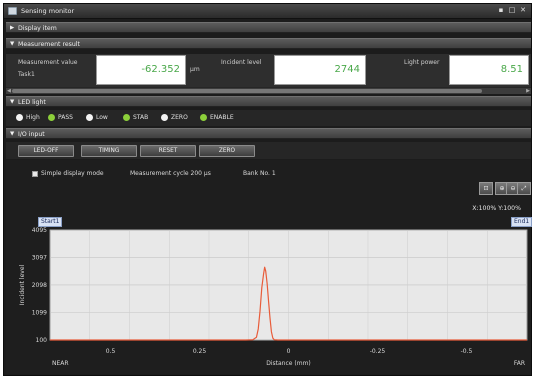  Describe the element at coordinates (42, 340) in the screenshot. I see `y-tick-label: 100` at that location.